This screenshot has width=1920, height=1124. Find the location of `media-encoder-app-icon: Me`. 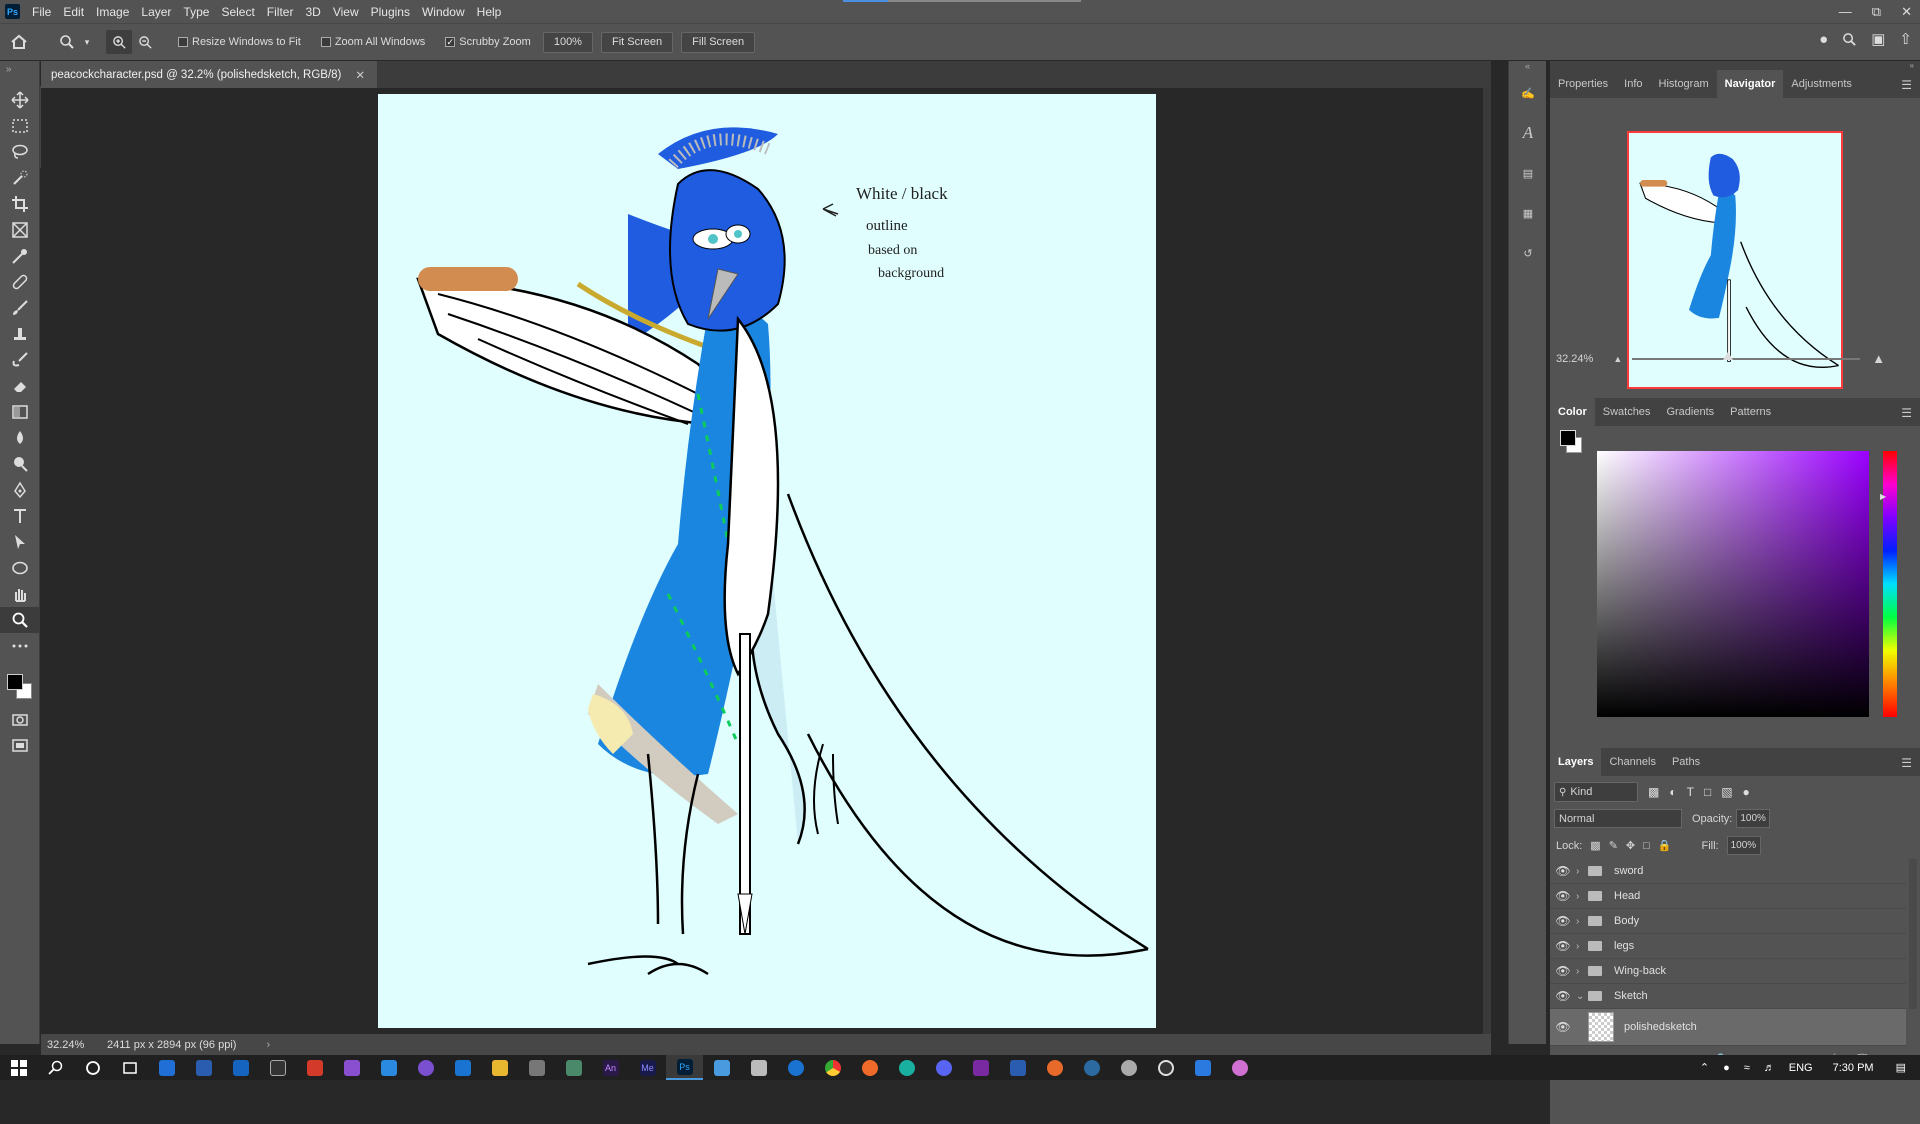

media-encoder-app-icon: Me is located at coordinates (647, 1067).